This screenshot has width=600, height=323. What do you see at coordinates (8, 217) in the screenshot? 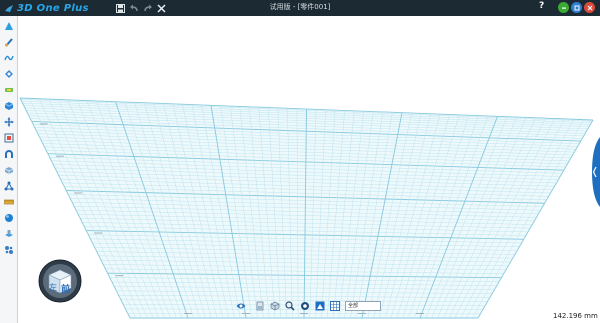
I see `sphere-color-icon` at bounding box center [8, 217].